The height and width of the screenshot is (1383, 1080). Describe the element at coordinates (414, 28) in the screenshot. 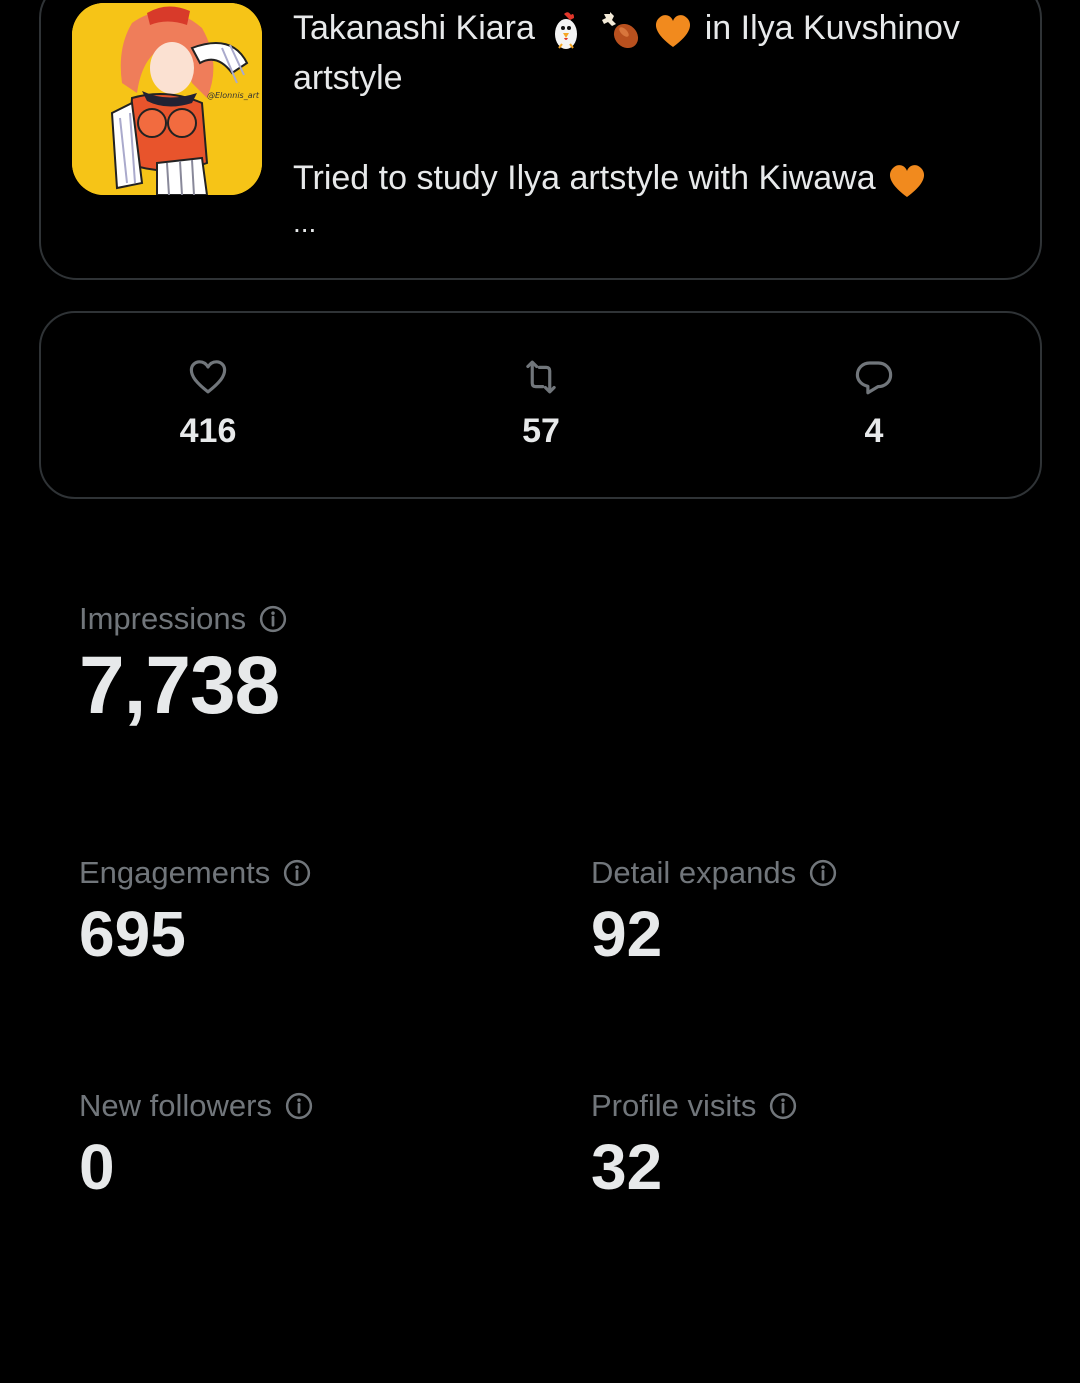

I see `post-title-part1: Takanashi Kiara` at that location.